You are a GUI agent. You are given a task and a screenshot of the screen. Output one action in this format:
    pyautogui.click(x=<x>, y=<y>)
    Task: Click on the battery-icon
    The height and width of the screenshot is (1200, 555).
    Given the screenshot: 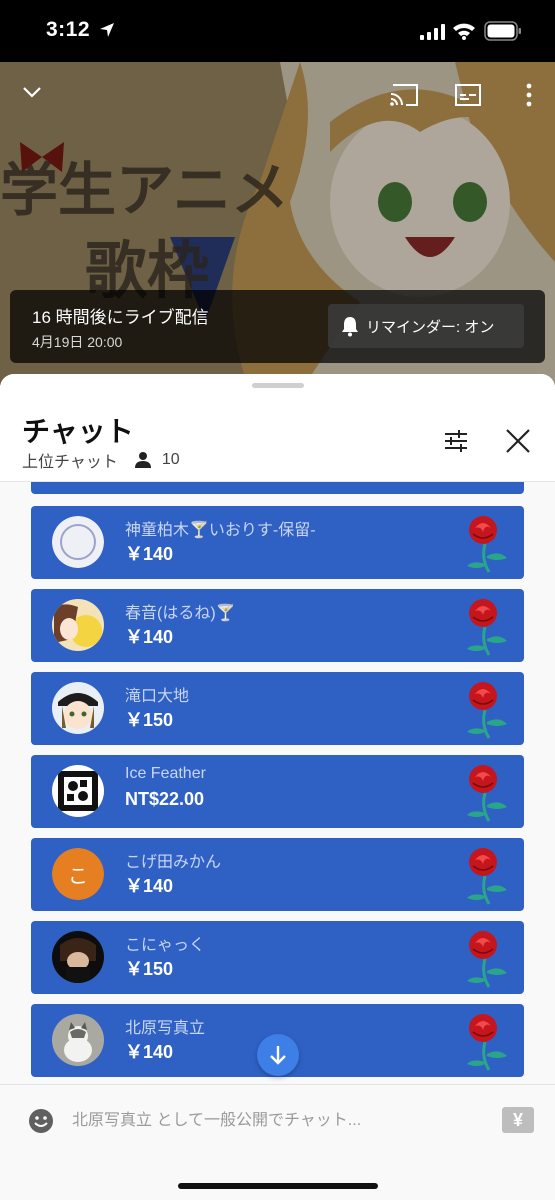 What is the action you would take?
    pyautogui.click(x=502, y=31)
    